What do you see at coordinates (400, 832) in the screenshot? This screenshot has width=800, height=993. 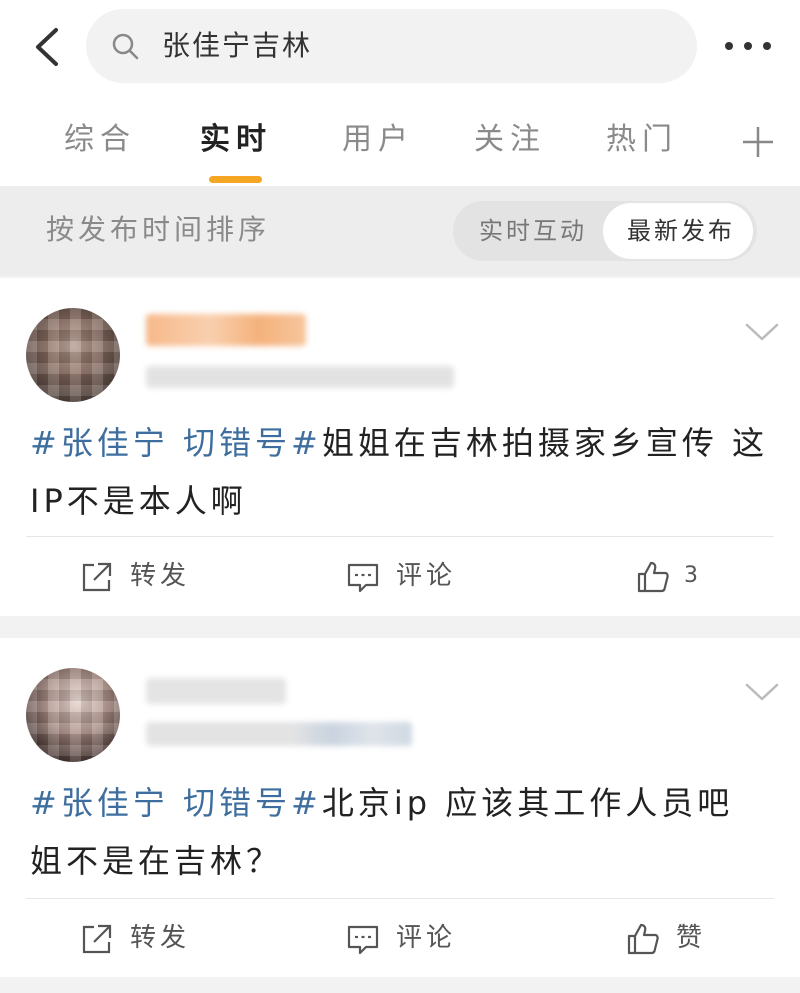 I see `post-text: #张佳宁 切错号#北京ip 应该其工作人员吧 姐不是在吉林？` at bounding box center [400, 832].